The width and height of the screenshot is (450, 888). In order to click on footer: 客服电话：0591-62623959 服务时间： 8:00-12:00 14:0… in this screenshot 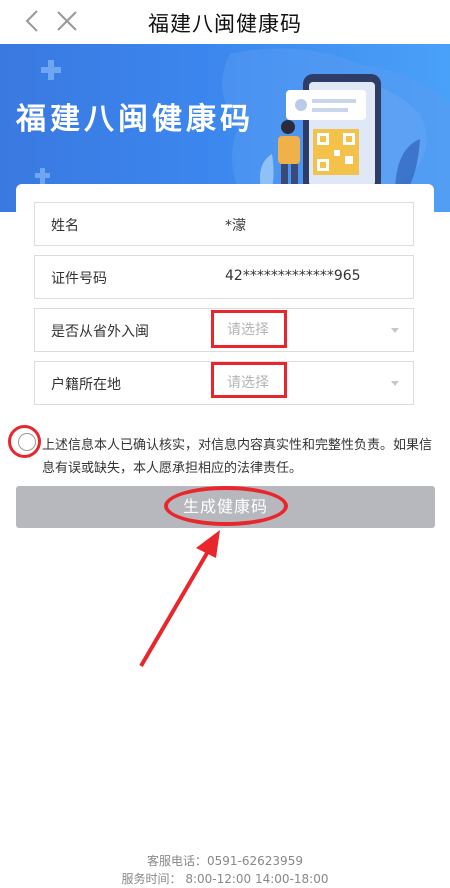, I will do `click(225, 870)`.